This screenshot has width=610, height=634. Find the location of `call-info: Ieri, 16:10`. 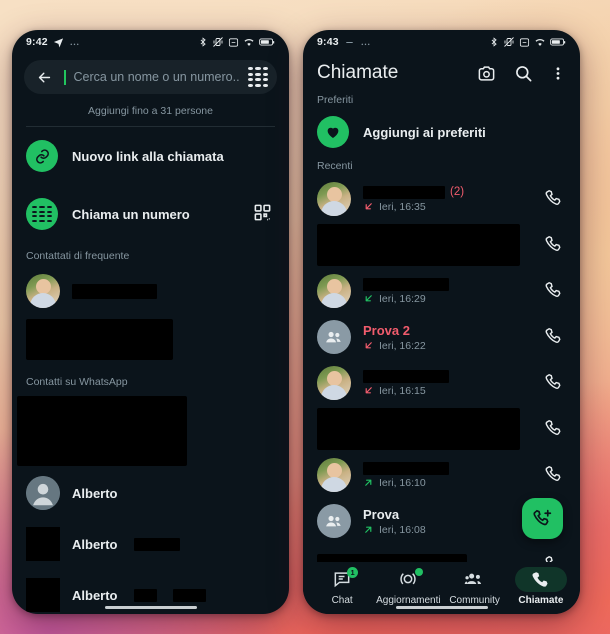

call-info: Ieri, 16:10 is located at coordinates (447, 475).